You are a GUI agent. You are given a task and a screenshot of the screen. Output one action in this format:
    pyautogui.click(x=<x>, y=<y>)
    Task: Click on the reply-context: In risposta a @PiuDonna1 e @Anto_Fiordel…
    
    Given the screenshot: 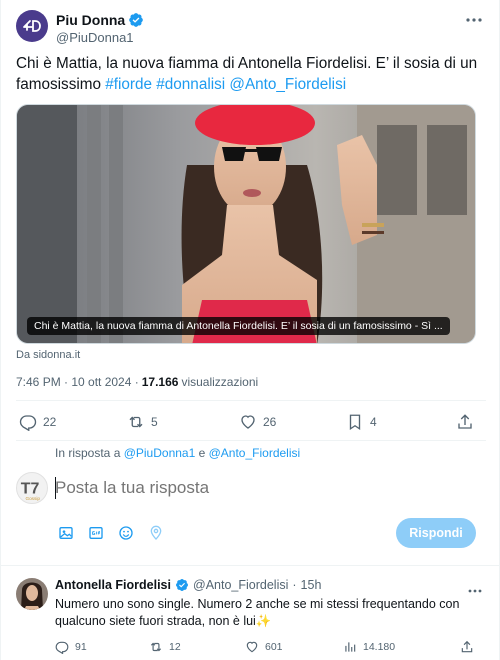 What is the action you would take?
    pyautogui.click(x=177, y=453)
    